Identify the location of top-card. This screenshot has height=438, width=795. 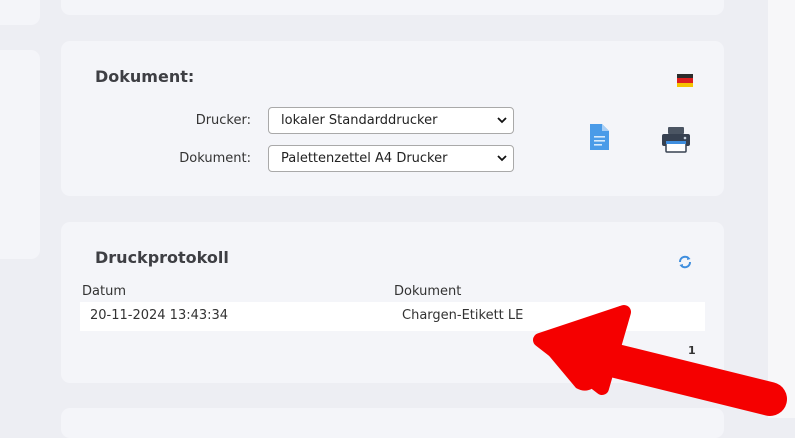
(392, 7).